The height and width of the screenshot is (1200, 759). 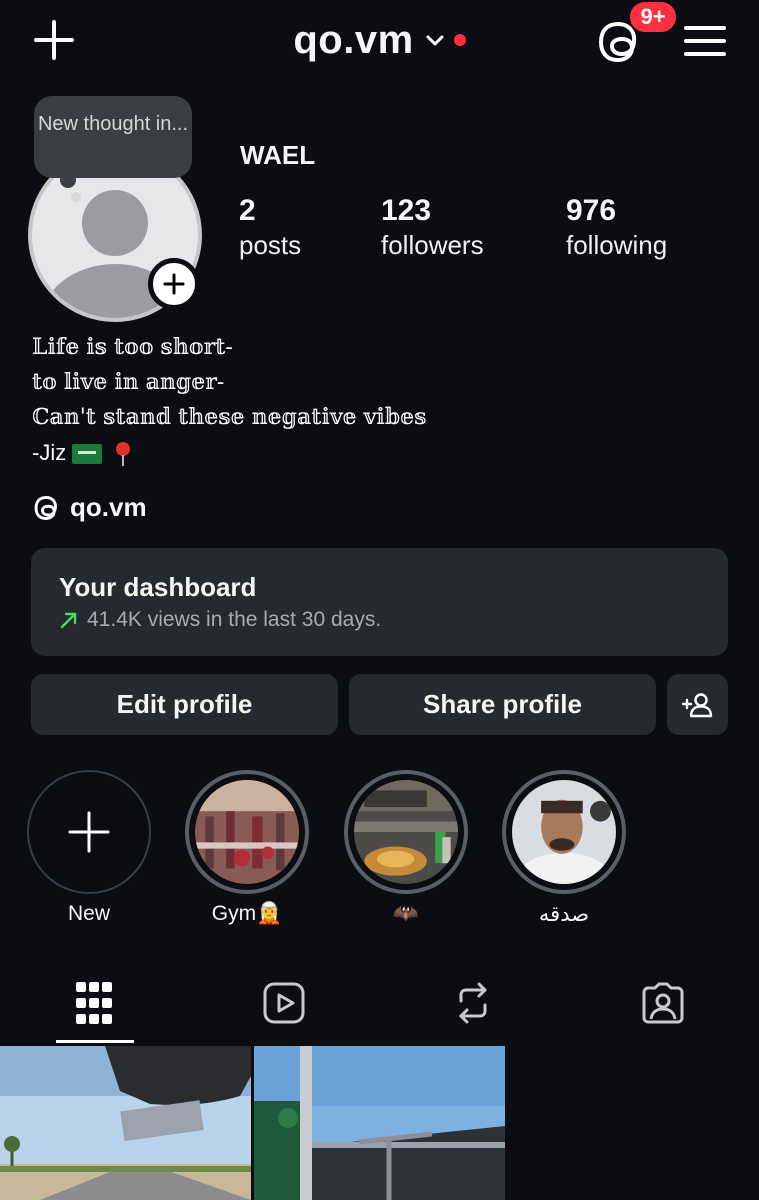 I want to click on followers-label: followers, so click(x=432, y=245).